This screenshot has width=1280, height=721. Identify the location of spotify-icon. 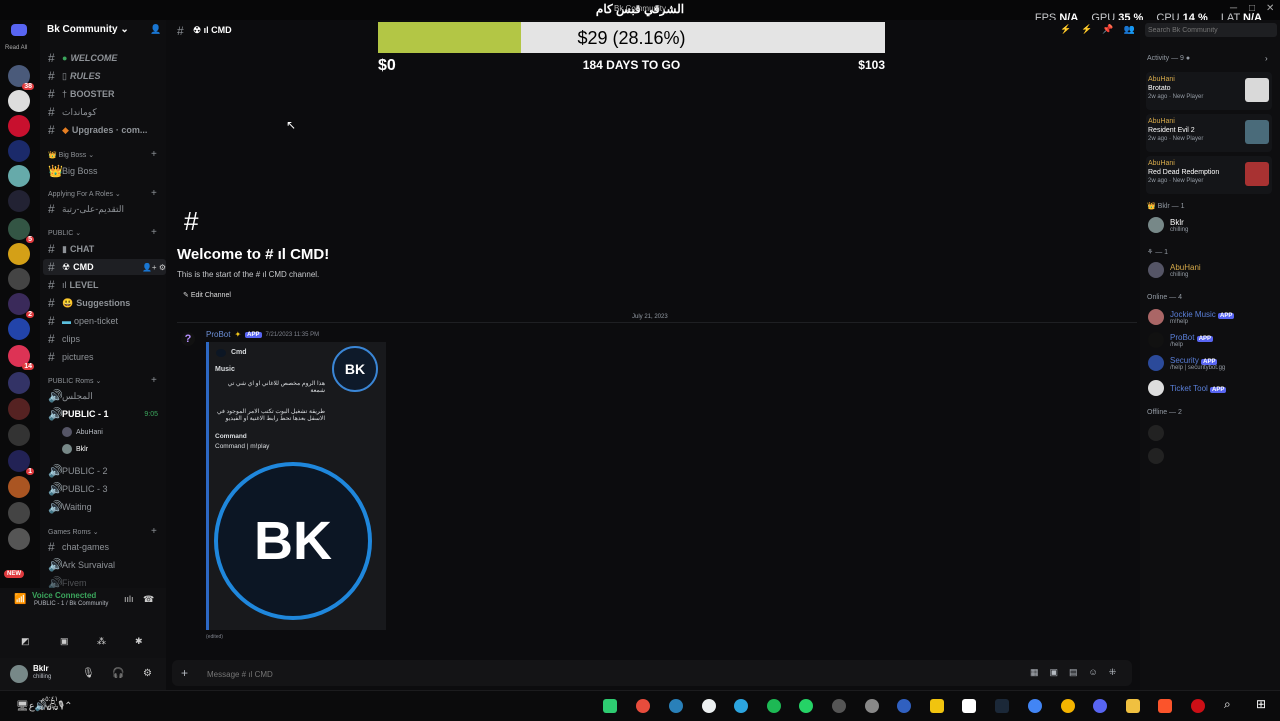
(774, 706).